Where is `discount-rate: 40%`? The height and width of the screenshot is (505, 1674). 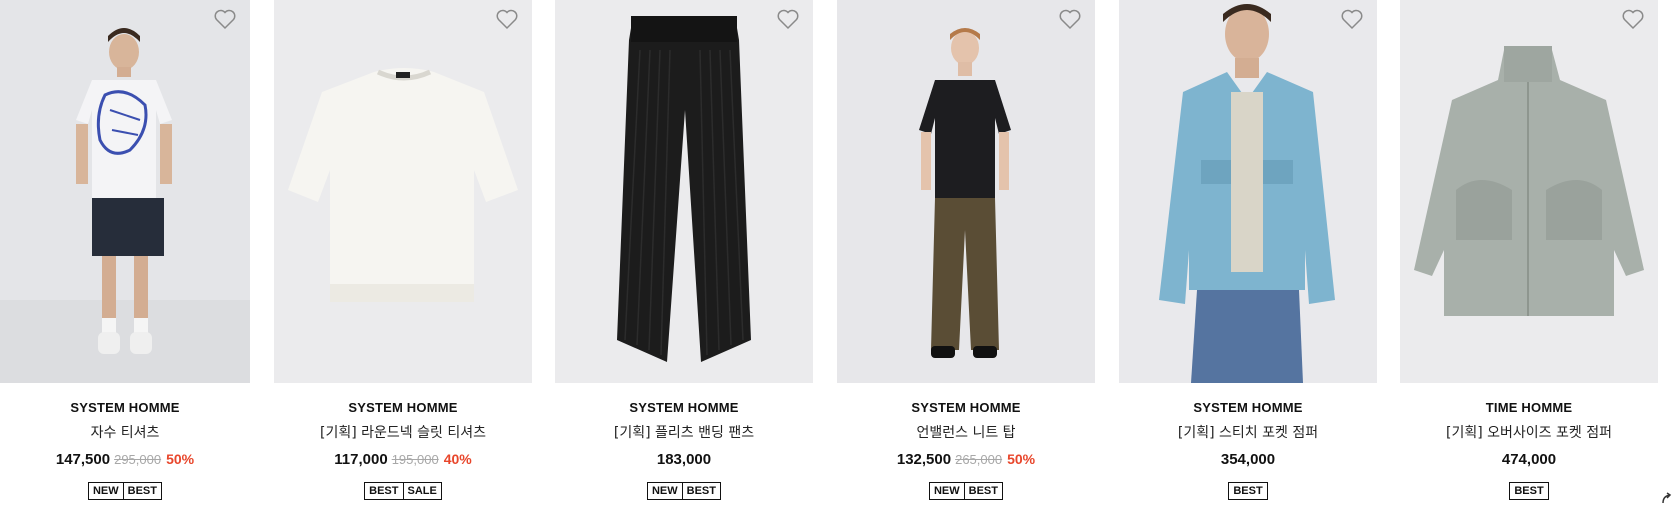
discount-rate: 40% is located at coordinates (457, 459).